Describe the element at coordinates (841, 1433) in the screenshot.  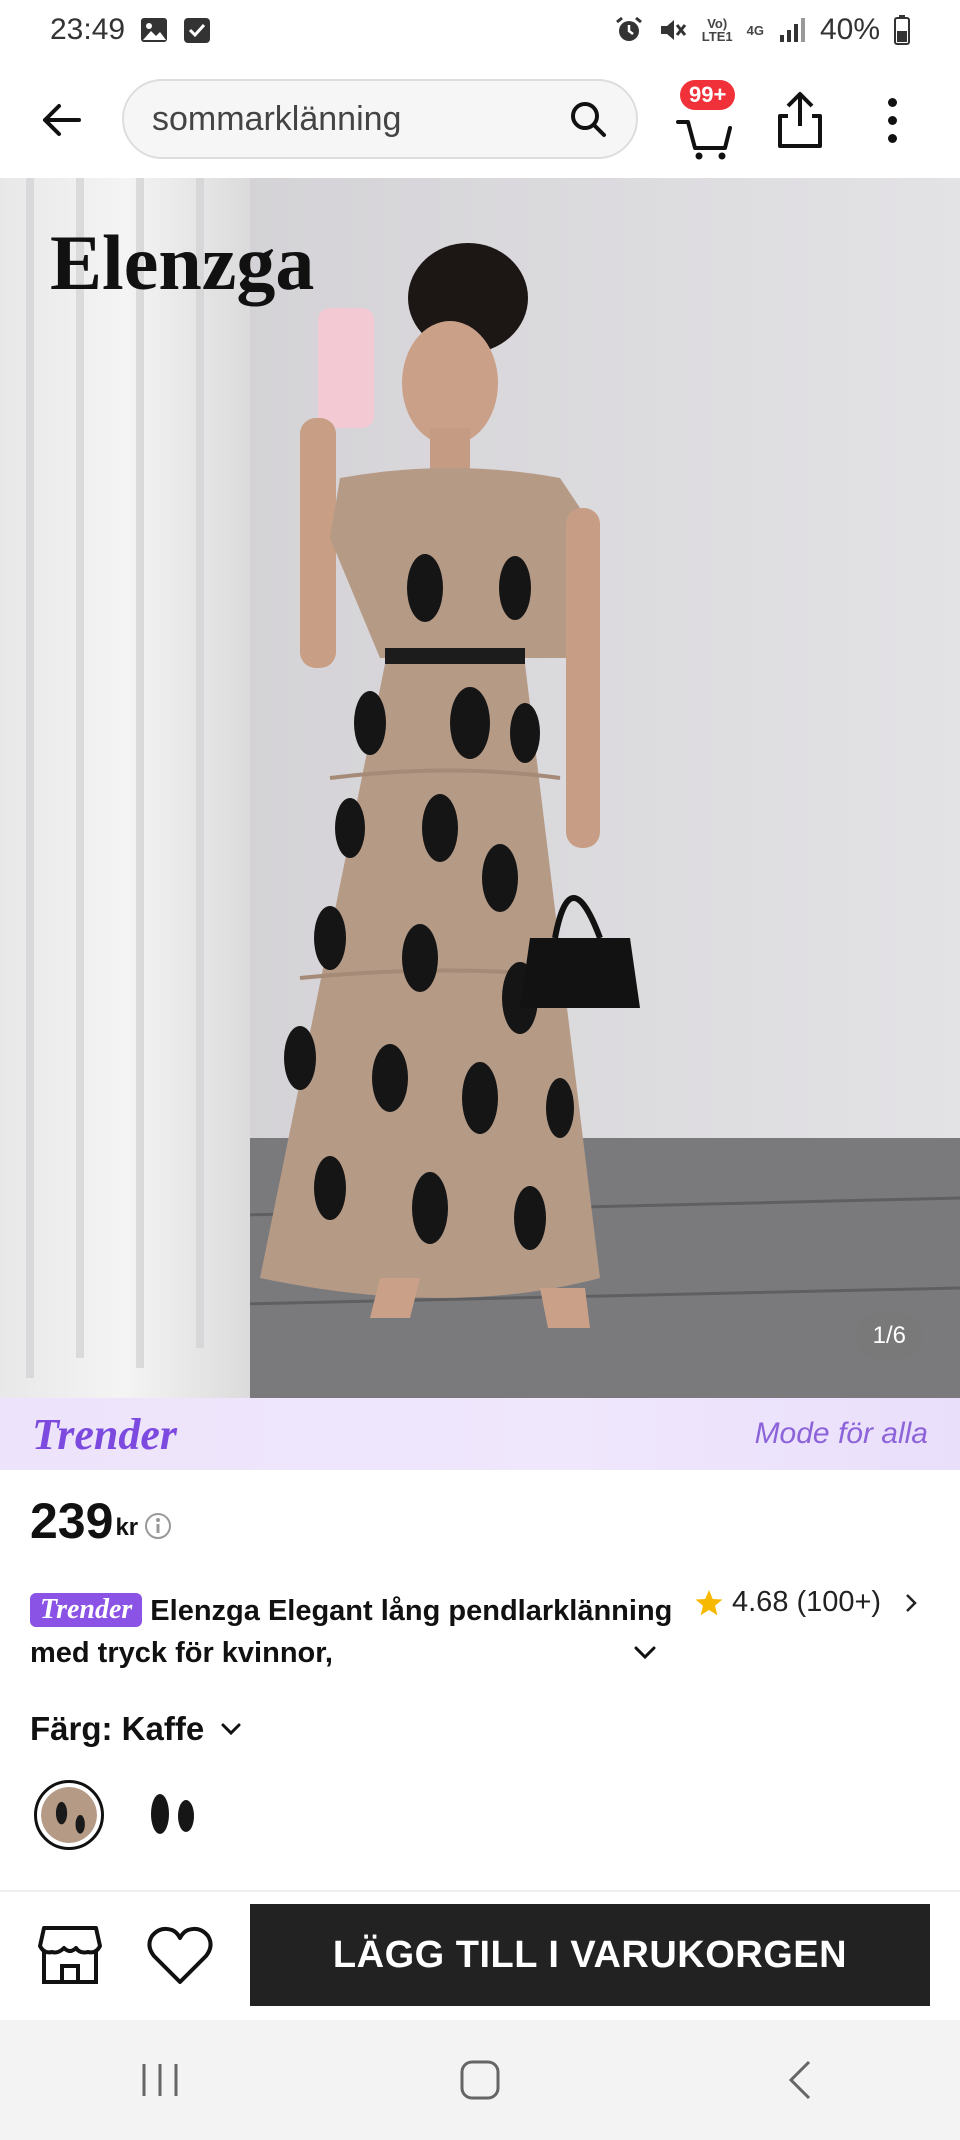
I see `banner-tagline: Mode för alla` at that location.